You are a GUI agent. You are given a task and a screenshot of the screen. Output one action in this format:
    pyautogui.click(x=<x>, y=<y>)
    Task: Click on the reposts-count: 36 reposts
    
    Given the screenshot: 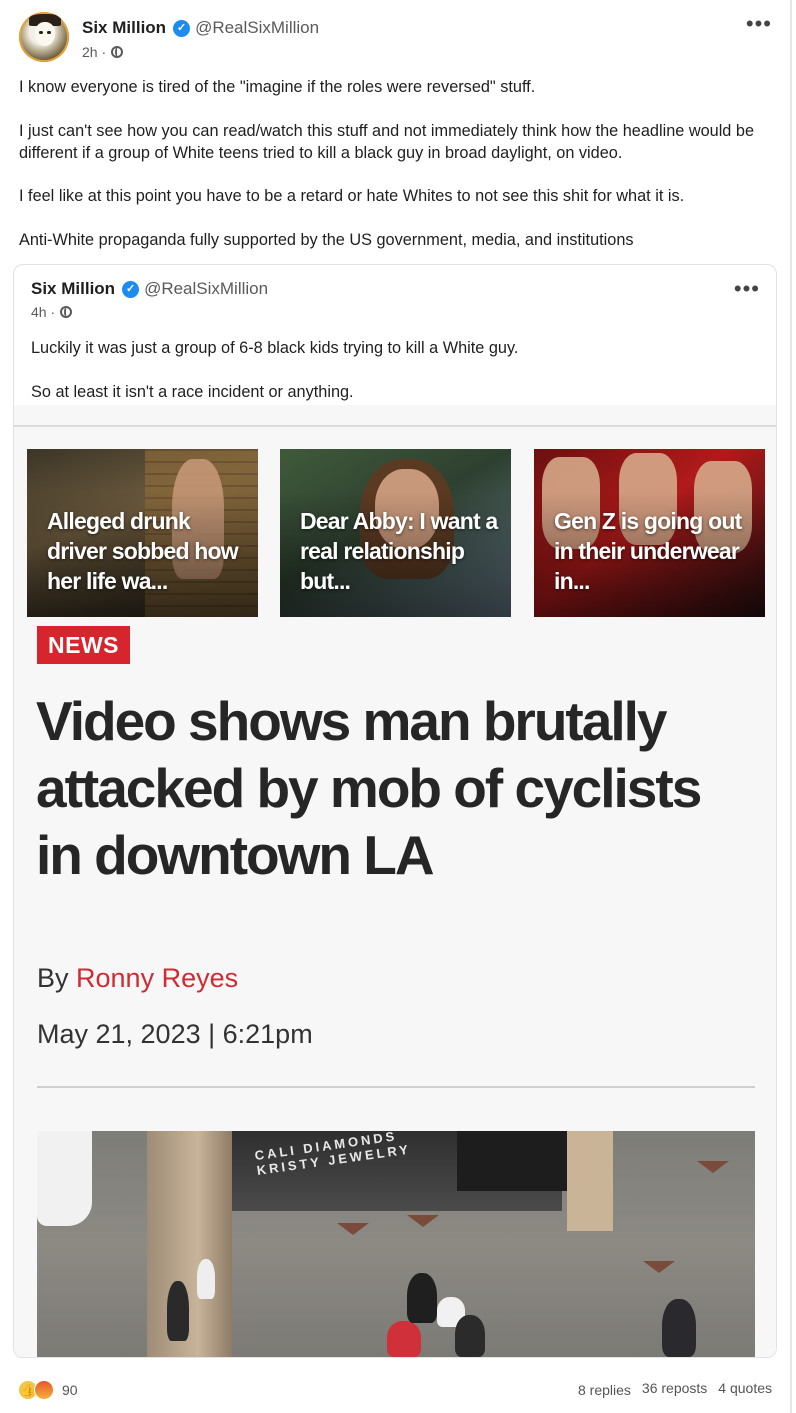 What is the action you would take?
    pyautogui.click(x=674, y=1388)
    